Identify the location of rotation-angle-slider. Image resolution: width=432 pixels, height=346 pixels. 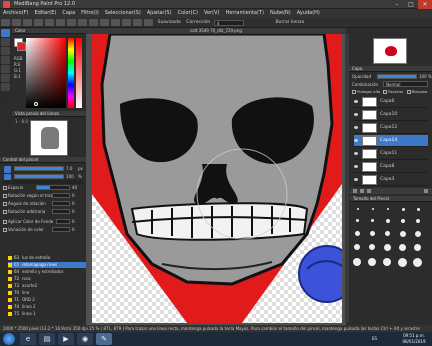
(61, 203).